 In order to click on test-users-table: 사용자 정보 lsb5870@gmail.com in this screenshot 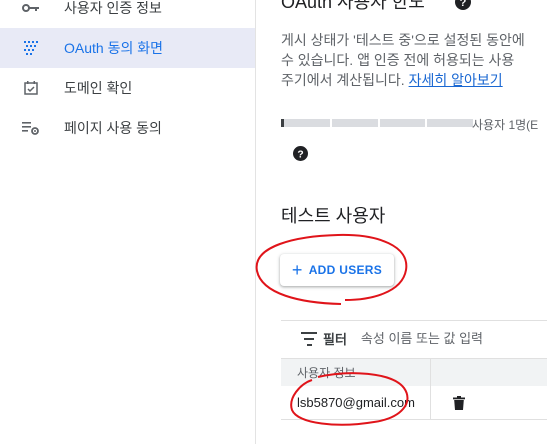, I will do `click(414, 389)`.